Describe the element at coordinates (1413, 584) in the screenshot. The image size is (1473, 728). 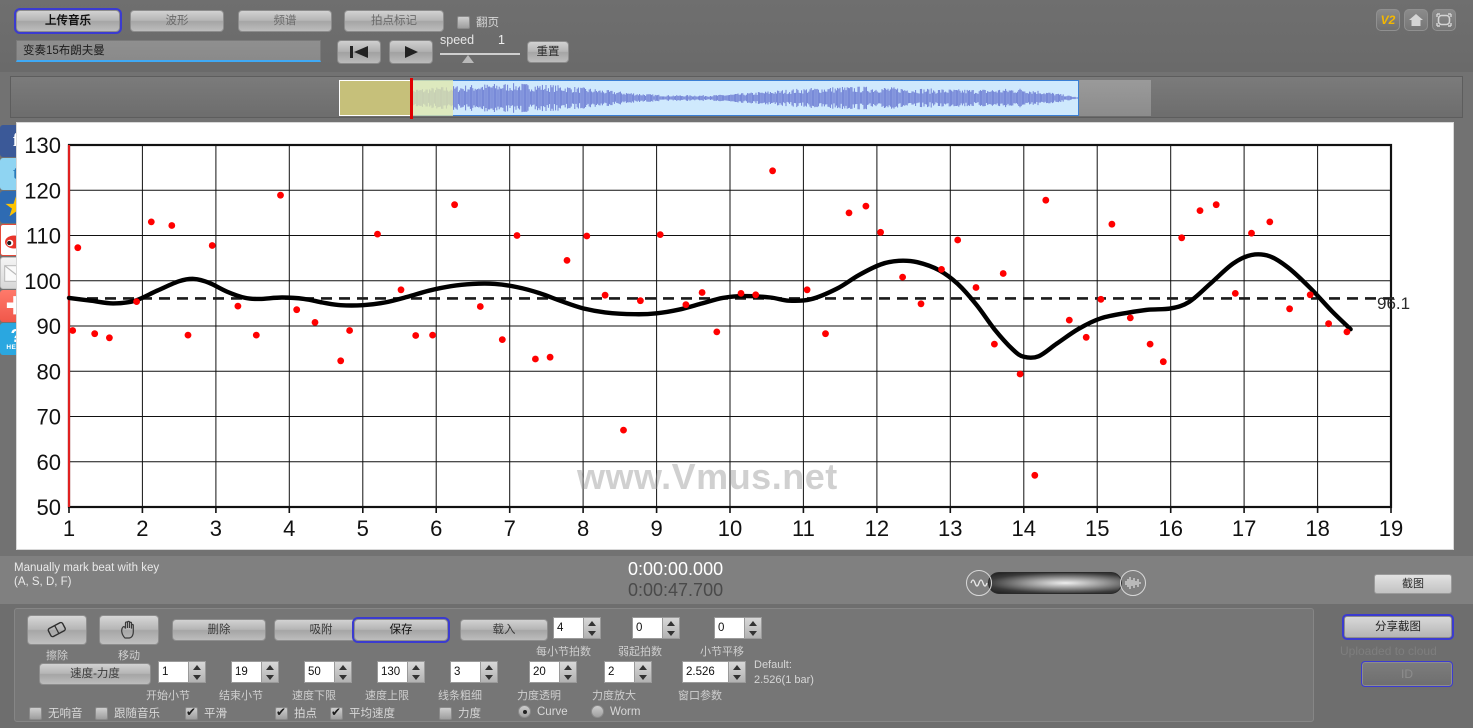
I see `screenshot-button: 截图` at that location.